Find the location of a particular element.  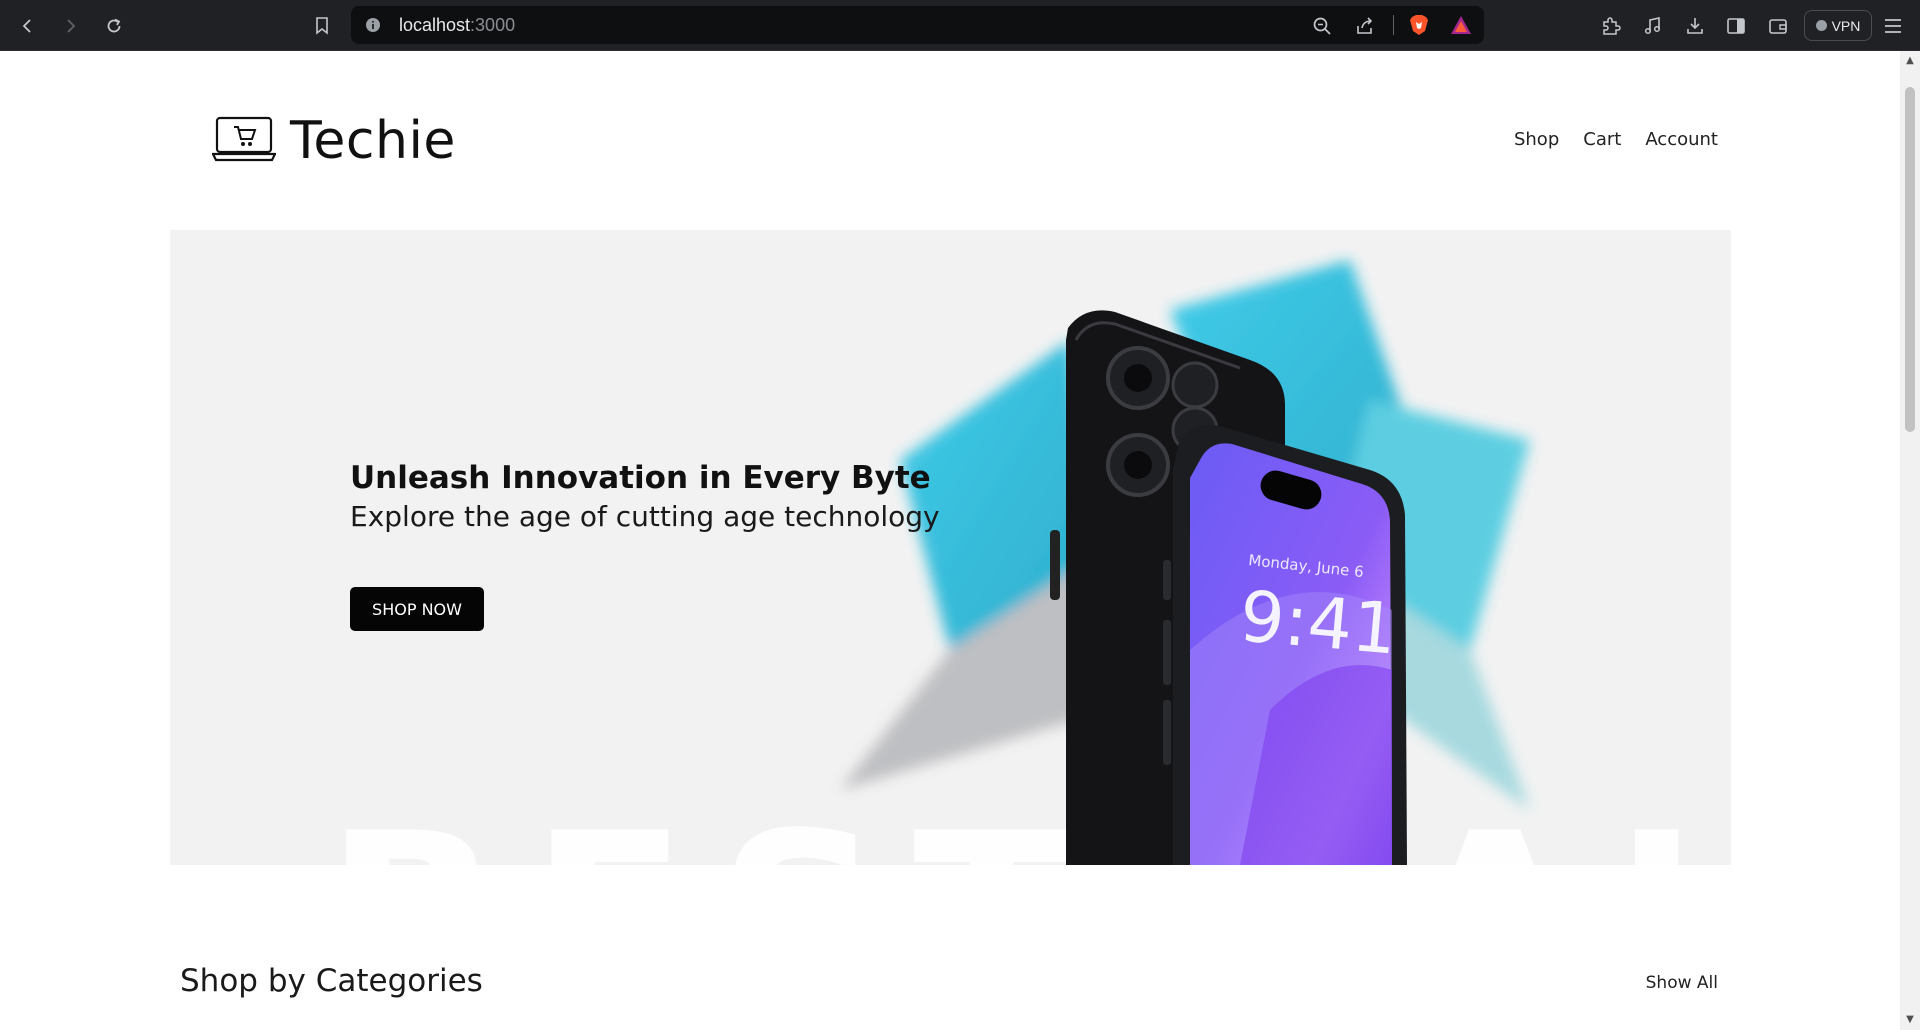

vpn-status-icon is located at coordinates (1821, 25).